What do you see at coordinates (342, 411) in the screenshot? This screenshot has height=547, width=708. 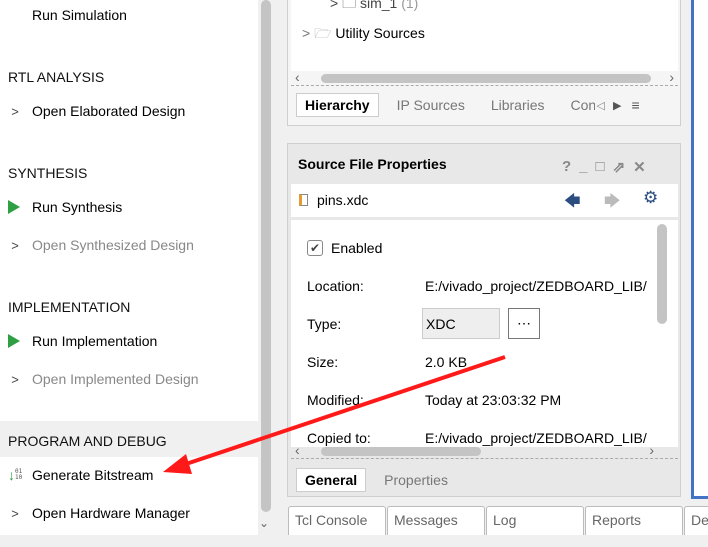 I see `arrow-shaft` at bounding box center [342, 411].